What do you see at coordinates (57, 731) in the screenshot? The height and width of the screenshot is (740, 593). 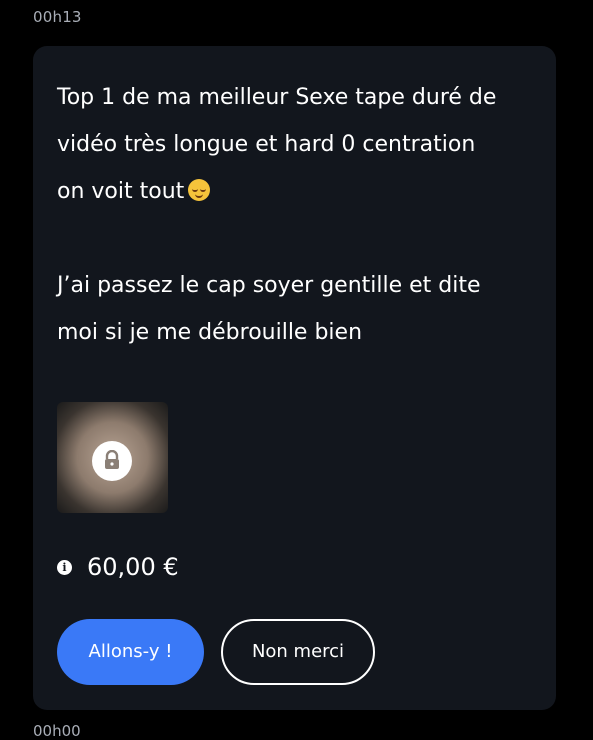 I see `next-message-timestamp: 00h00` at bounding box center [57, 731].